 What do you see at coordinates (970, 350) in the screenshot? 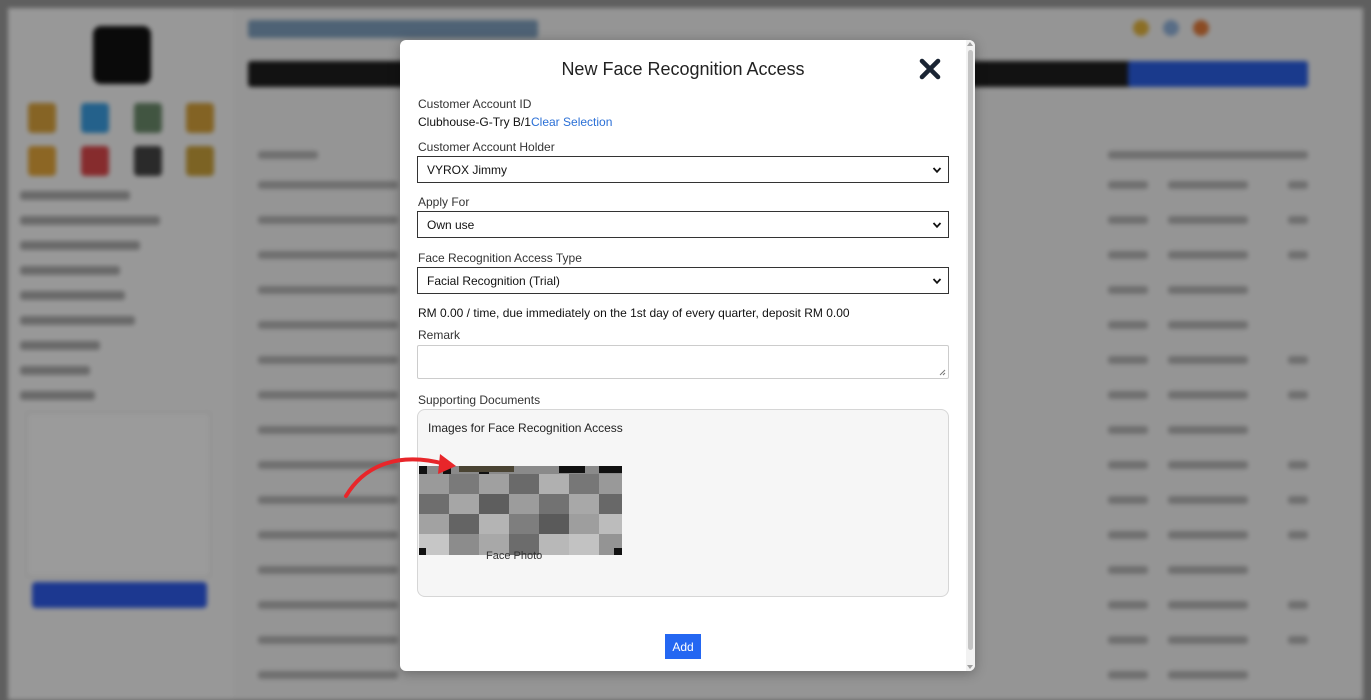
I see `scrollbar-thumb` at bounding box center [970, 350].